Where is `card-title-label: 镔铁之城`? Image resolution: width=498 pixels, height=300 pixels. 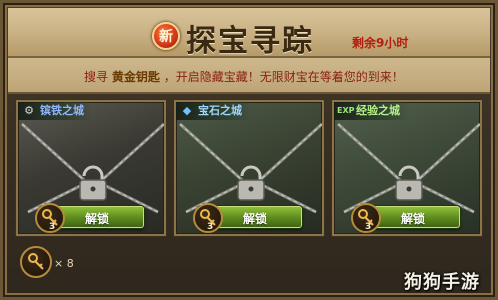
card-title-label: 镔铁之城 is located at coordinates (62, 110).